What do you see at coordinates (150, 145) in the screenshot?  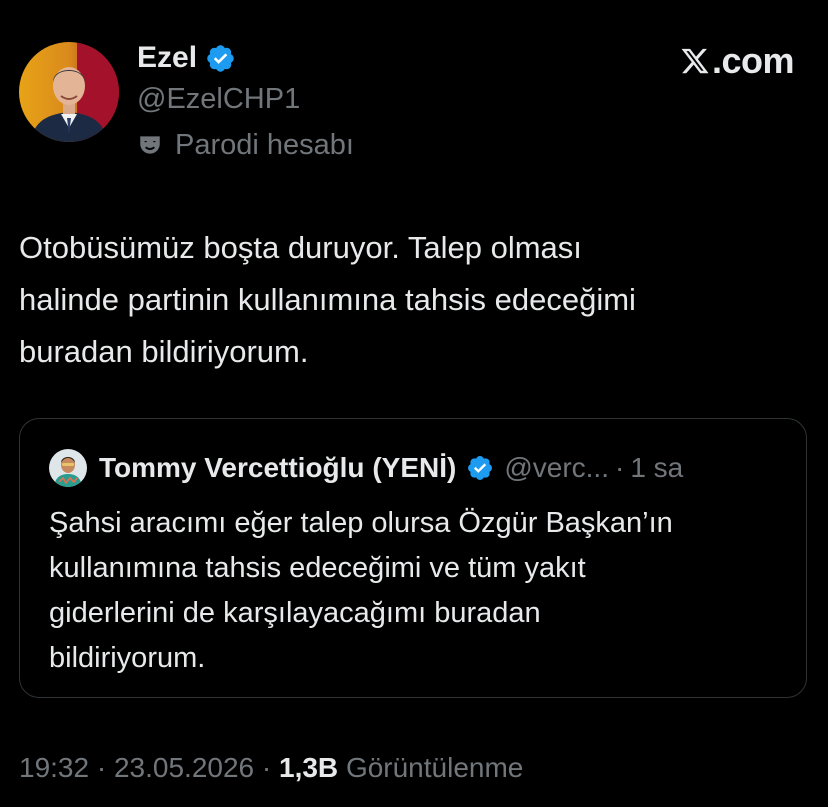 I see `theater-mask-icon` at bounding box center [150, 145].